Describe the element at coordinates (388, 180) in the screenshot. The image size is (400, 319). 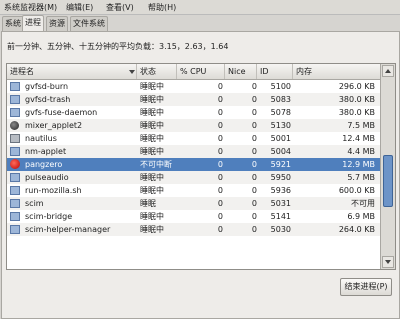
I see `scroll-thumb` at that location.